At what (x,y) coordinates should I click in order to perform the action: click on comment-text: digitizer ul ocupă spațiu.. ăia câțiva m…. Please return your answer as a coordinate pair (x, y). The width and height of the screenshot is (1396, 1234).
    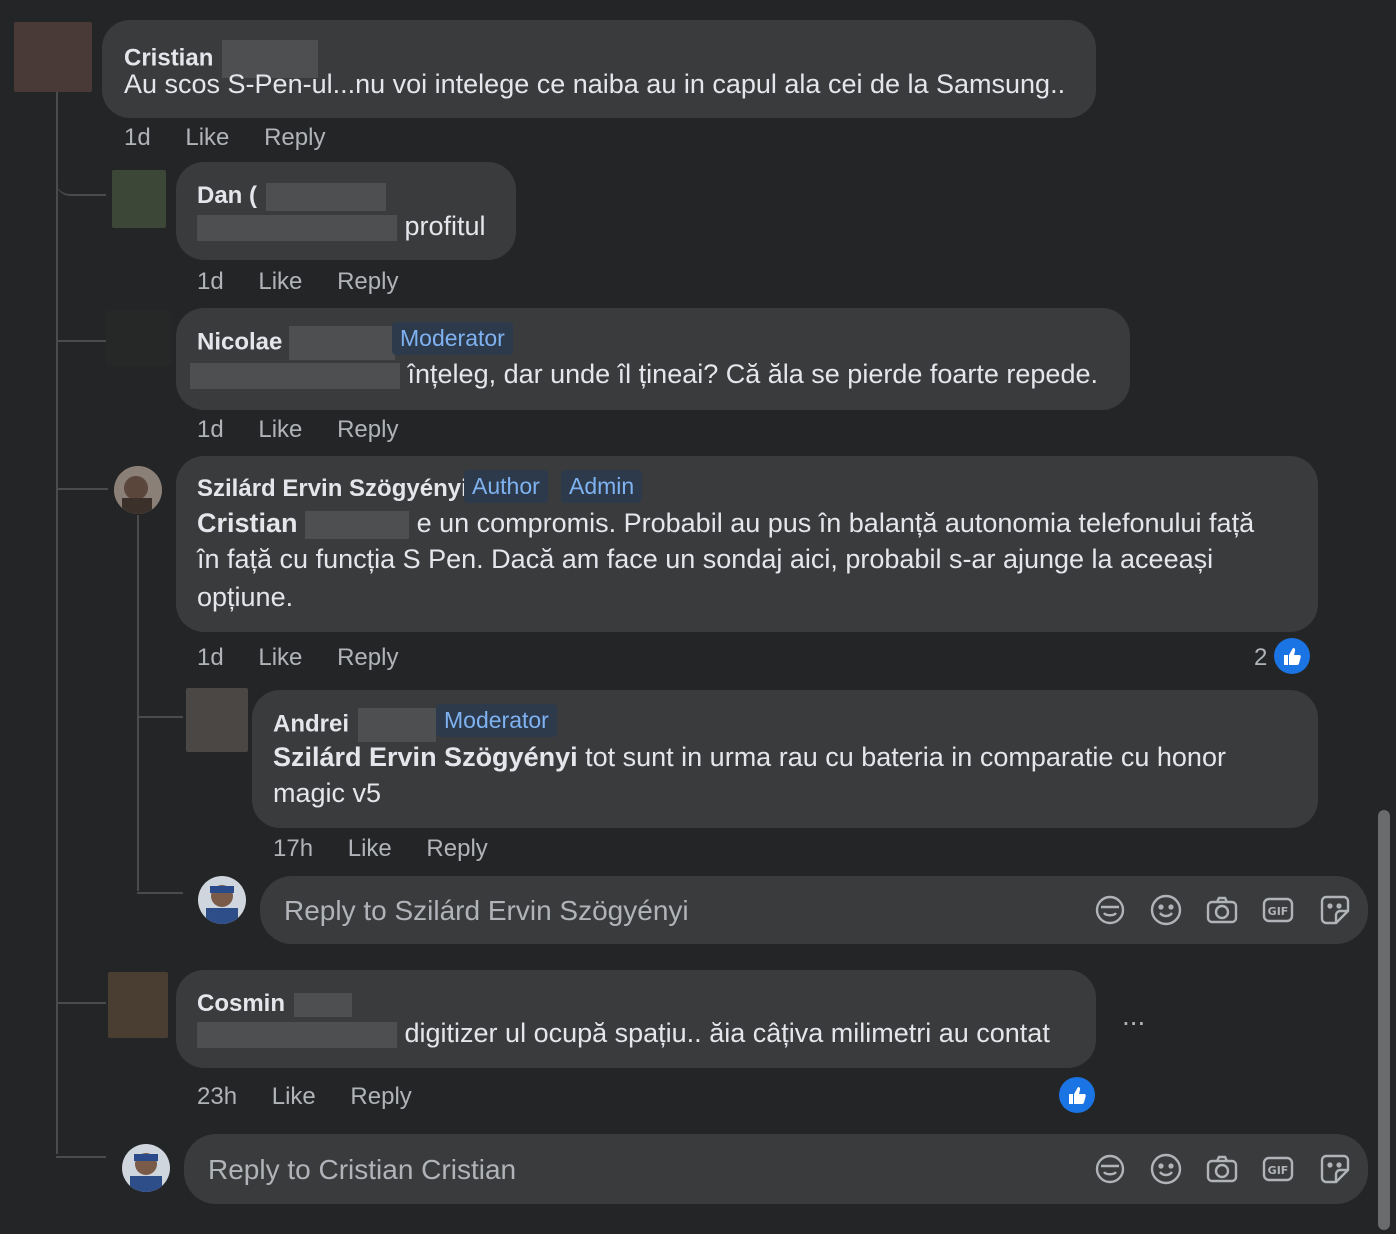
    Looking at the image, I should click on (623, 1033).